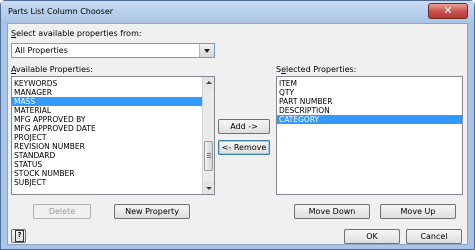  What do you see at coordinates (61, 11) in the screenshot?
I see `window-title: Parts List Column Chooser` at bounding box center [61, 11].